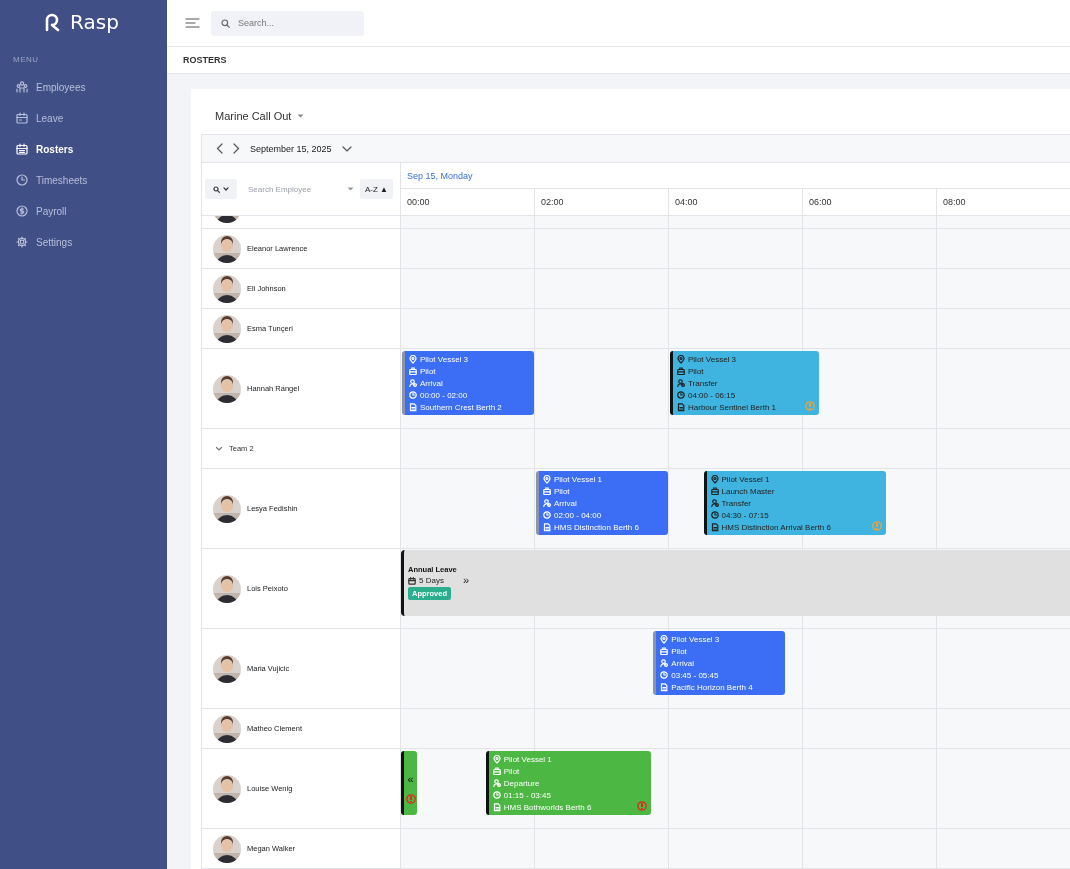  What do you see at coordinates (91, 180) in the screenshot?
I see `sidebar-item: Timesheets` at bounding box center [91, 180].